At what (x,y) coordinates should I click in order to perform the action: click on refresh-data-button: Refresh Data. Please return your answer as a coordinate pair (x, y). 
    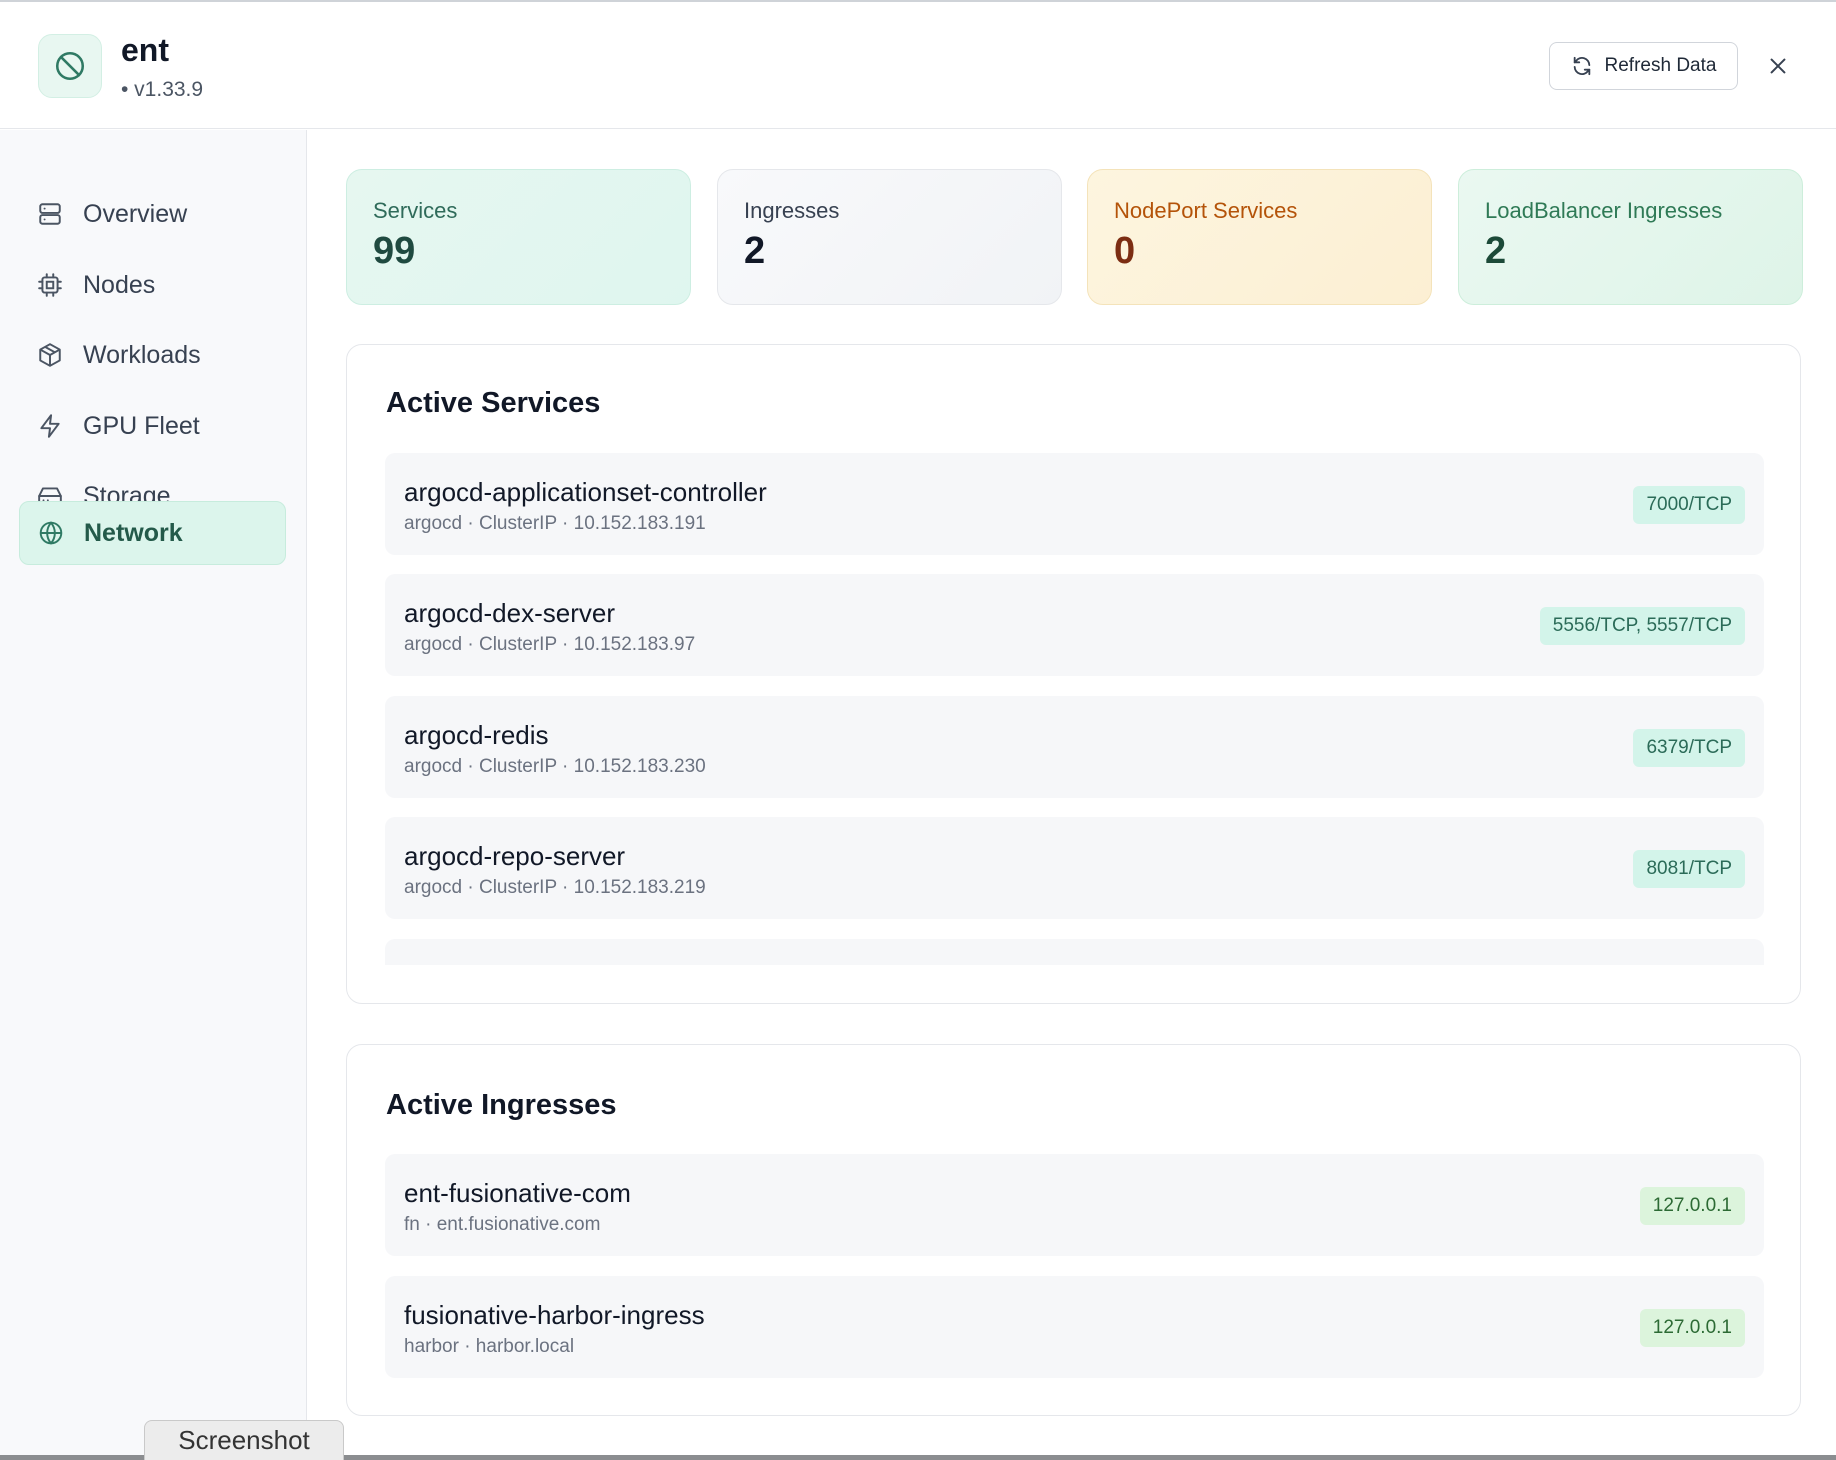
    Looking at the image, I should click on (1643, 66).